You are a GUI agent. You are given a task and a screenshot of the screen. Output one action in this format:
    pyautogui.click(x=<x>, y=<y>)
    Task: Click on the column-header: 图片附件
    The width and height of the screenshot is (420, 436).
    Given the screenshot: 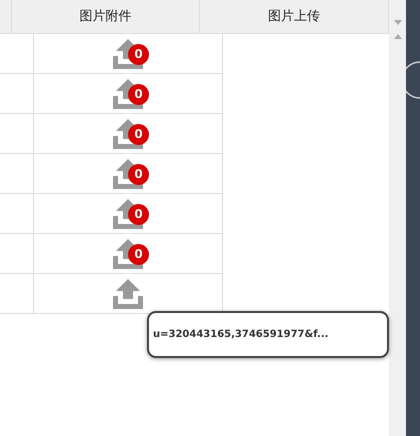 What is the action you would take?
    pyautogui.click(x=106, y=17)
    